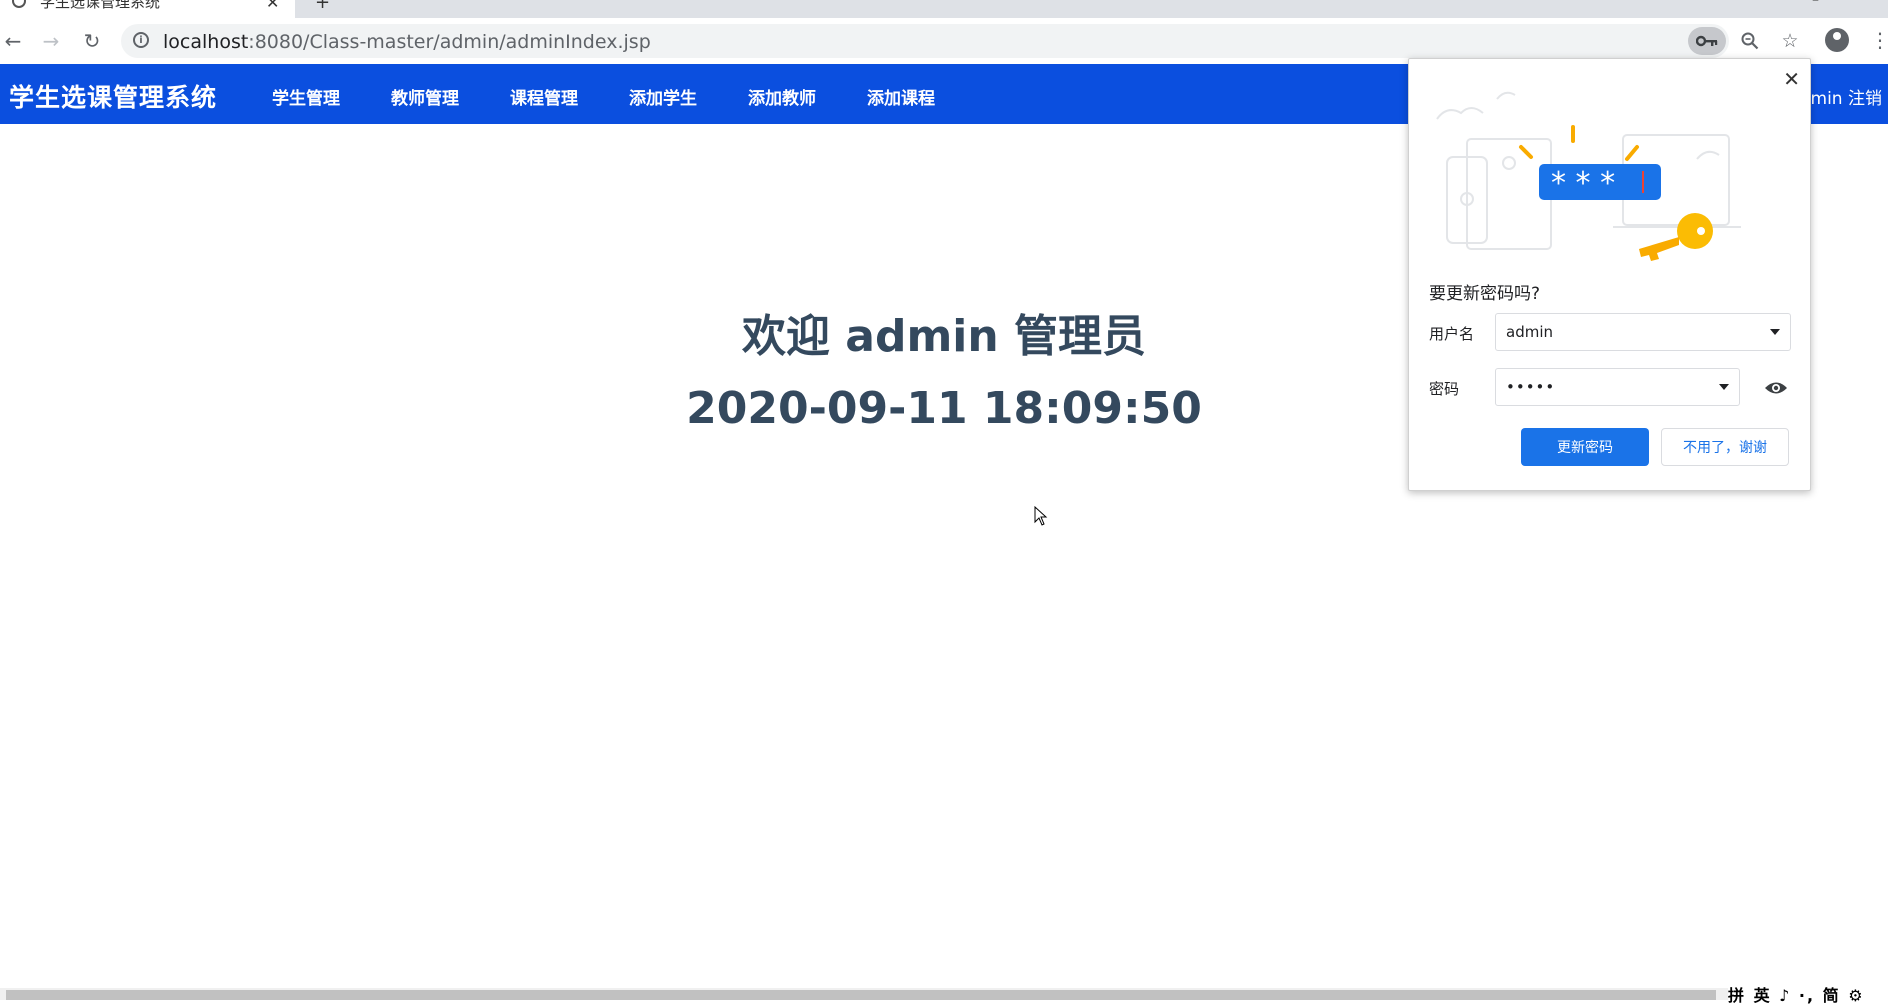 This screenshot has width=1888, height=1006. I want to click on nav-add-teacher: 添加教师, so click(782, 96).